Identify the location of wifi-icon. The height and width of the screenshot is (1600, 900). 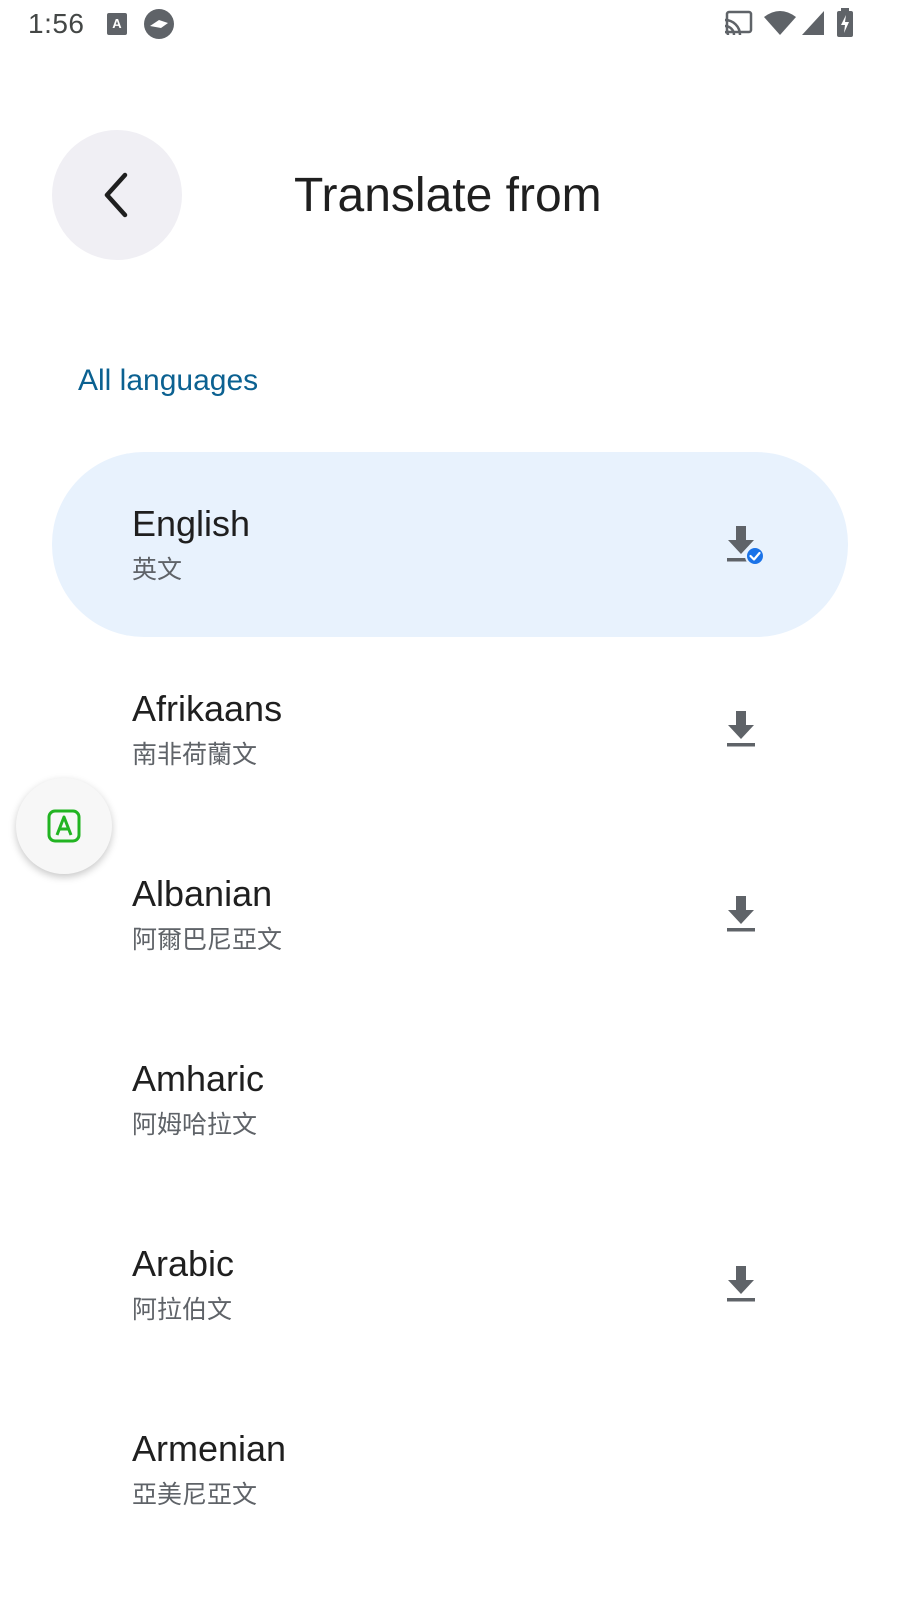
(780, 23).